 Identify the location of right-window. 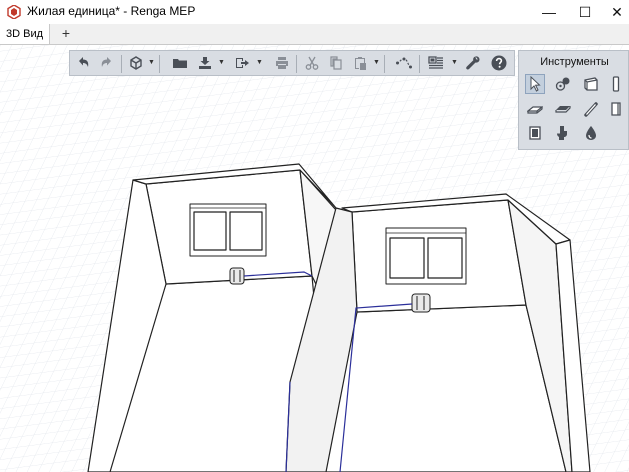
(426, 256).